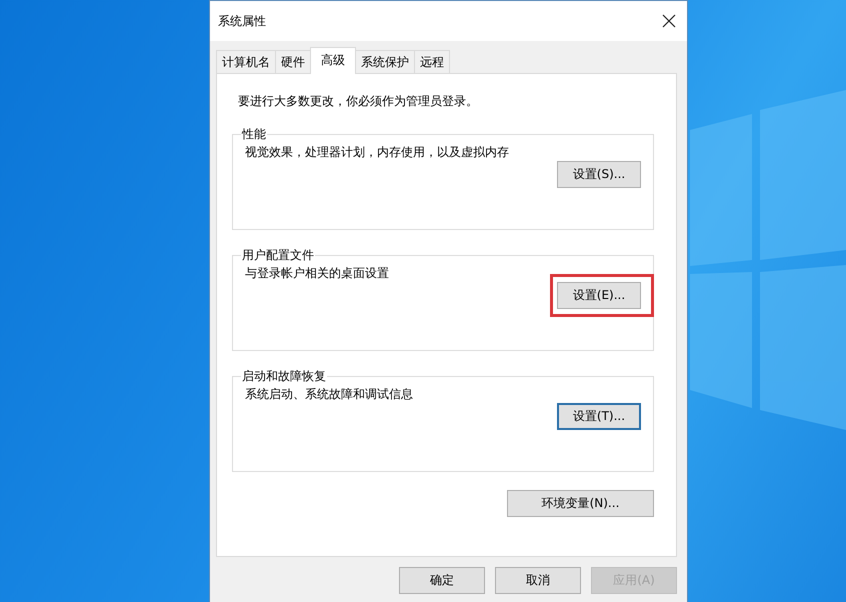 This screenshot has height=602, width=846. What do you see at coordinates (358, 101) in the screenshot?
I see `notice-text: 要进行大多数更改，你必须作为管理员登录。` at bounding box center [358, 101].